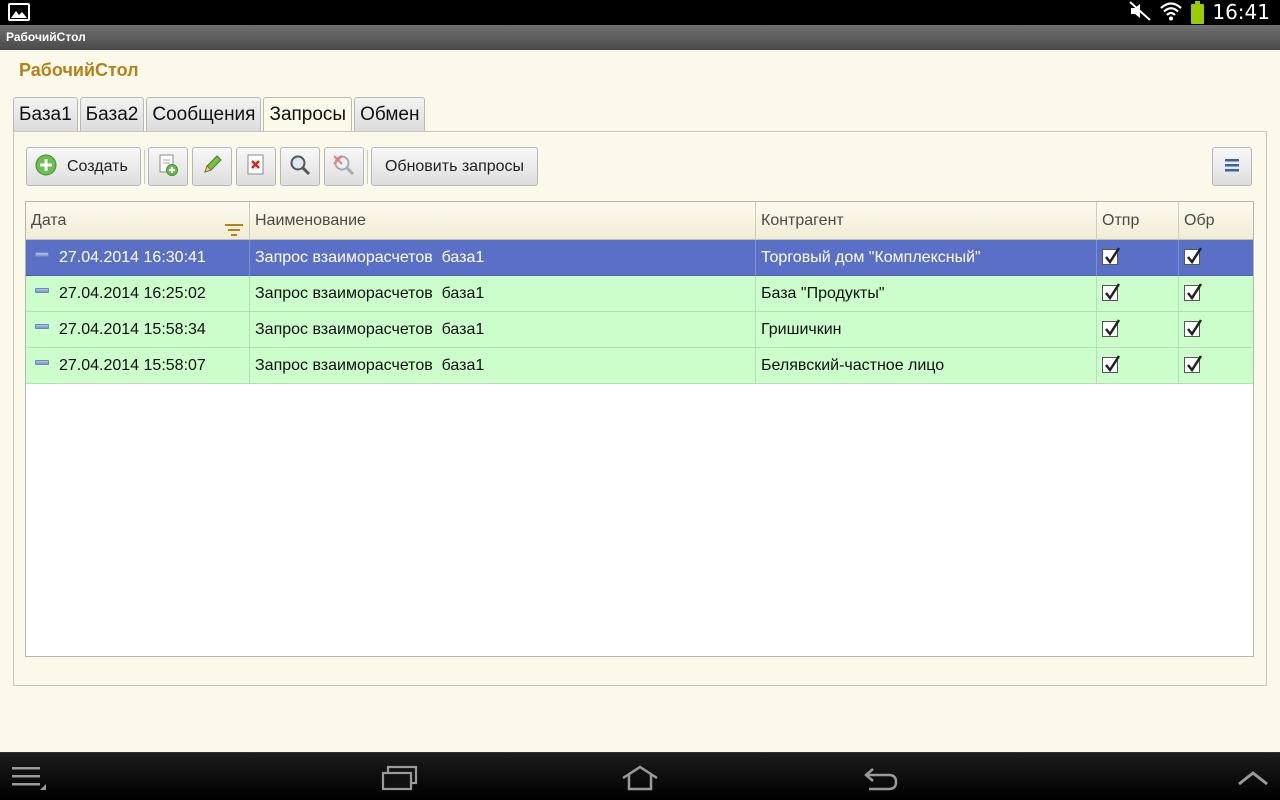 The width and height of the screenshot is (1280, 800). What do you see at coordinates (46, 167) in the screenshot?
I see `add-icon` at bounding box center [46, 167].